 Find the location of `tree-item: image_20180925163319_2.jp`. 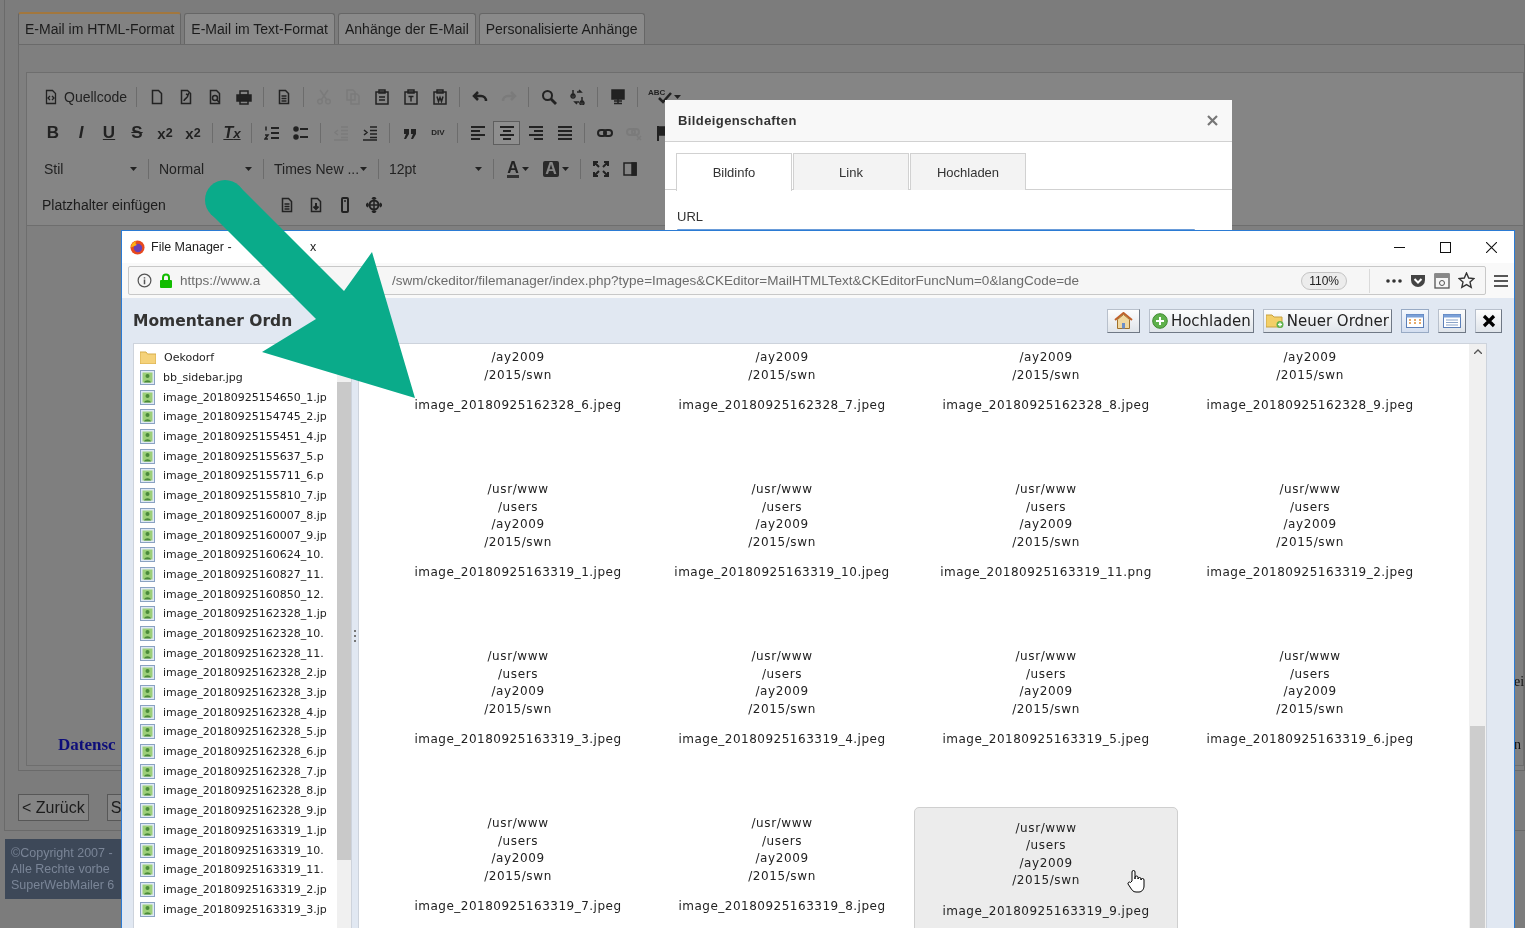

tree-item: image_20180925163319_2.jp is located at coordinates (245, 889).